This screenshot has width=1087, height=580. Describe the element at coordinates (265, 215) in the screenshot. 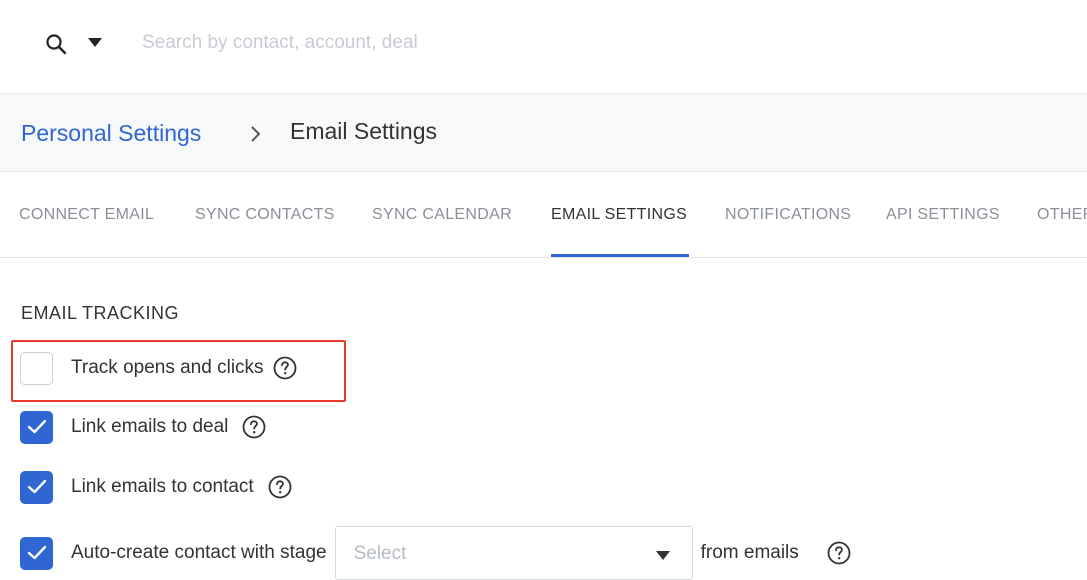

I see `tab-sync-contacts: SYNC CONTACTS` at that location.